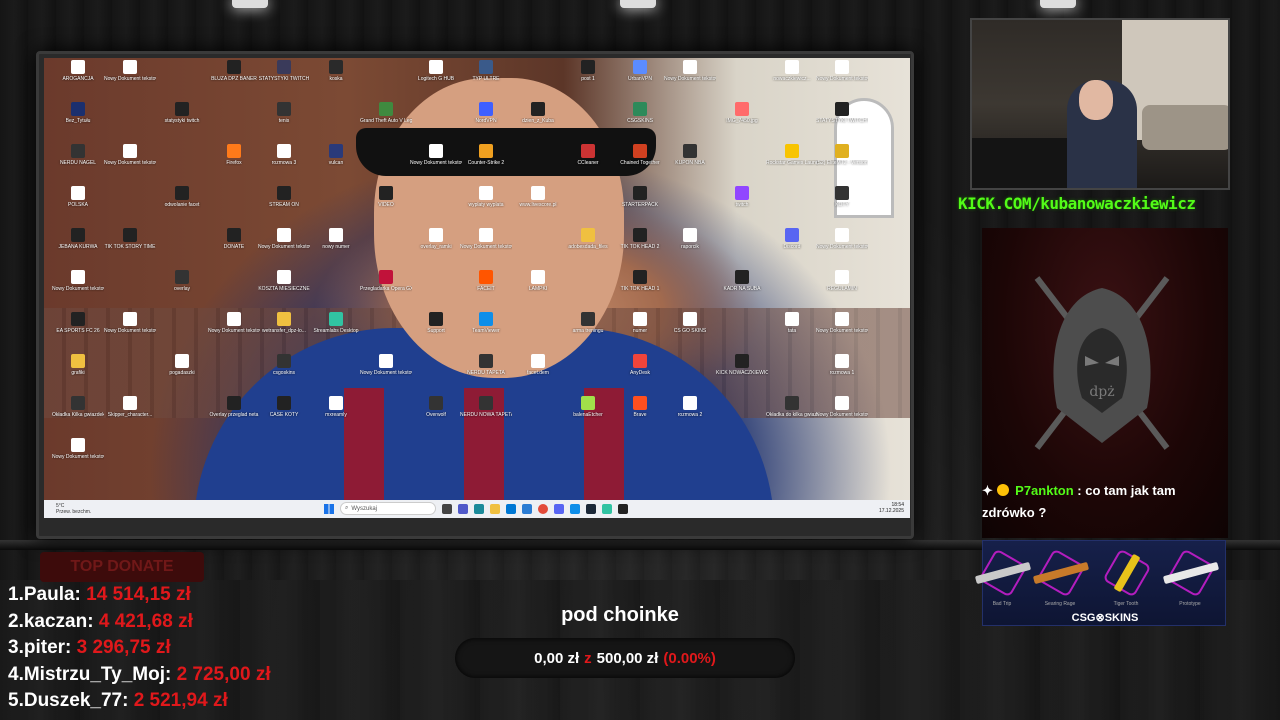  What do you see at coordinates (284, 239) in the screenshot?
I see `desktop-shortcut: Nowy Dokument tekstowy (18)` at bounding box center [284, 239].